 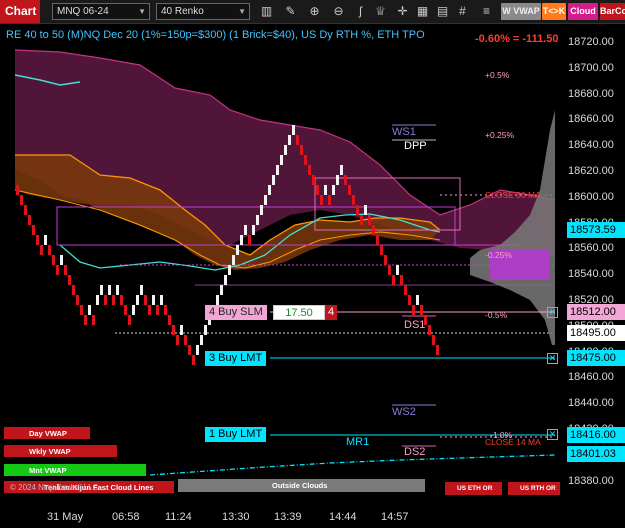 What do you see at coordinates (360, 11) in the screenshot?
I see `indicators-icon: ʃ` at bounding box center [360, 11].